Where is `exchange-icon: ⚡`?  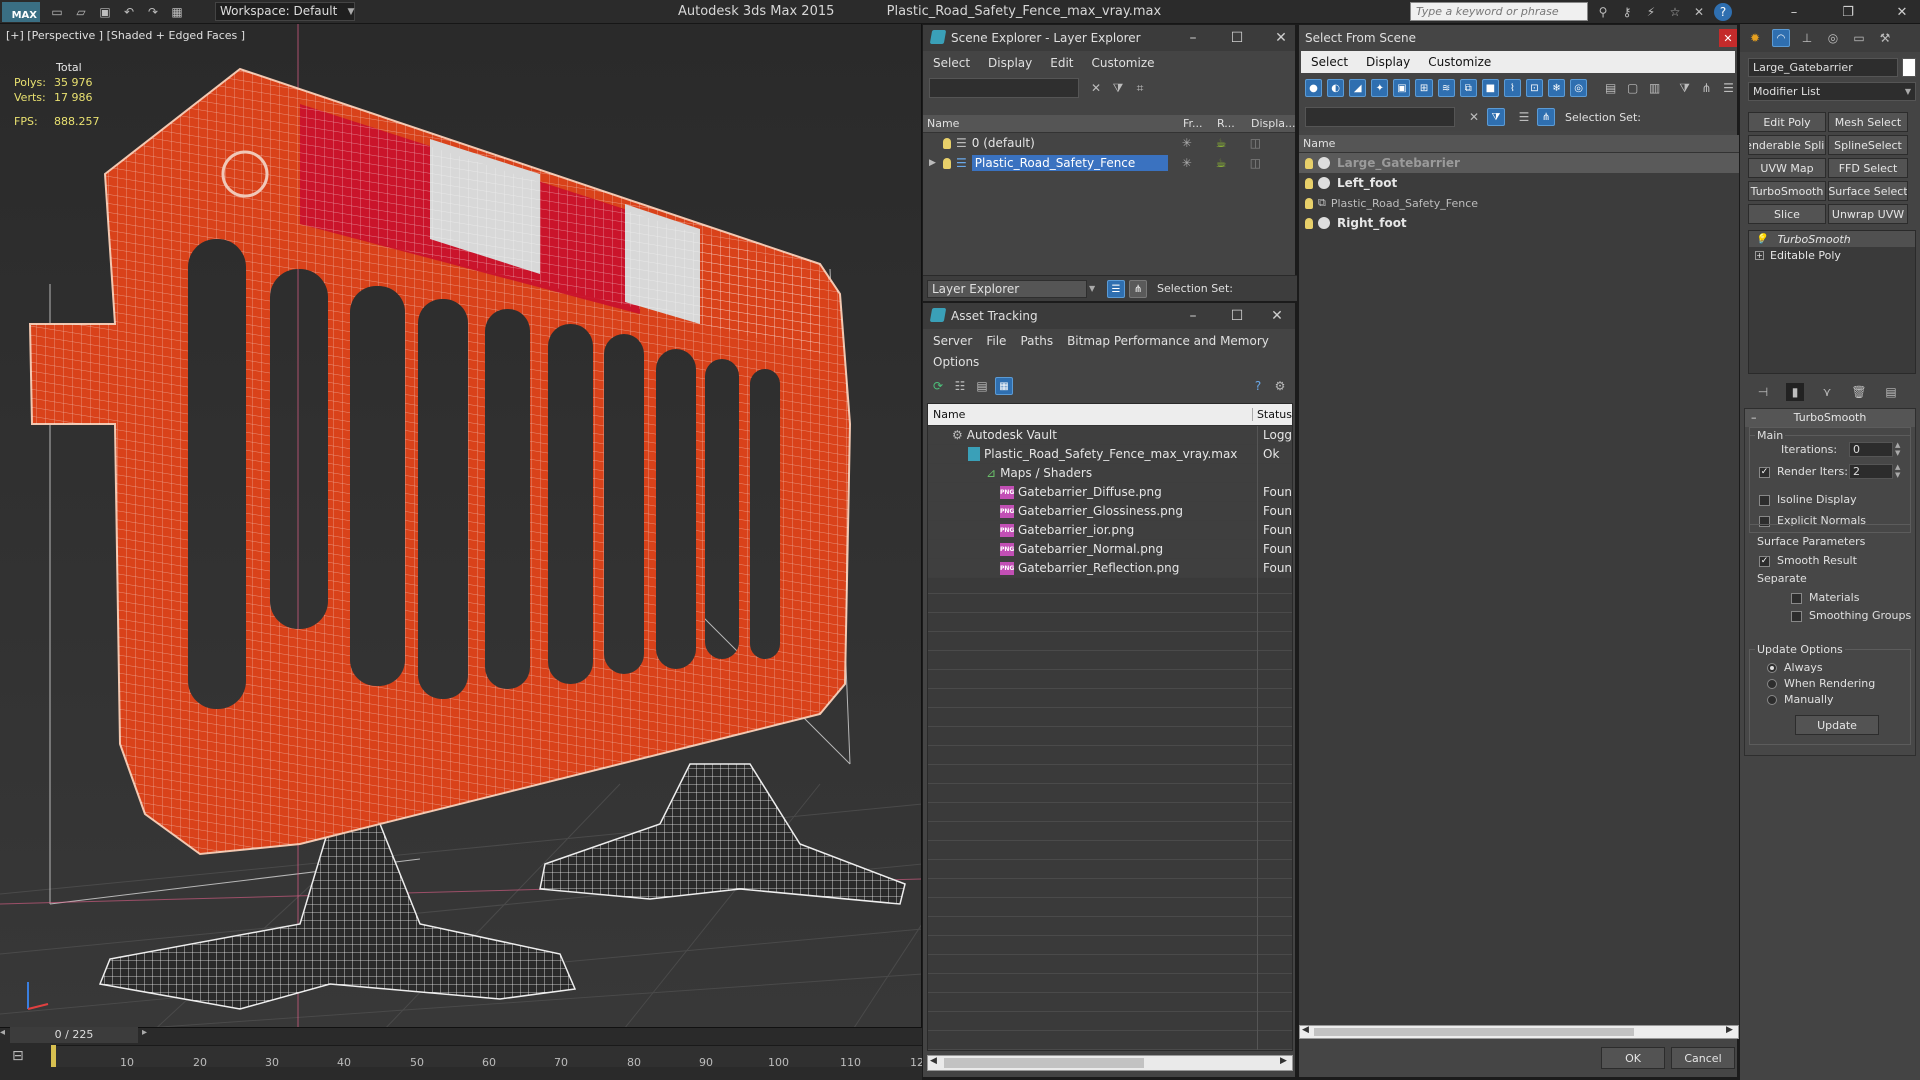 exchange-icon: ⚡ is located at coordinates (1651, 12).